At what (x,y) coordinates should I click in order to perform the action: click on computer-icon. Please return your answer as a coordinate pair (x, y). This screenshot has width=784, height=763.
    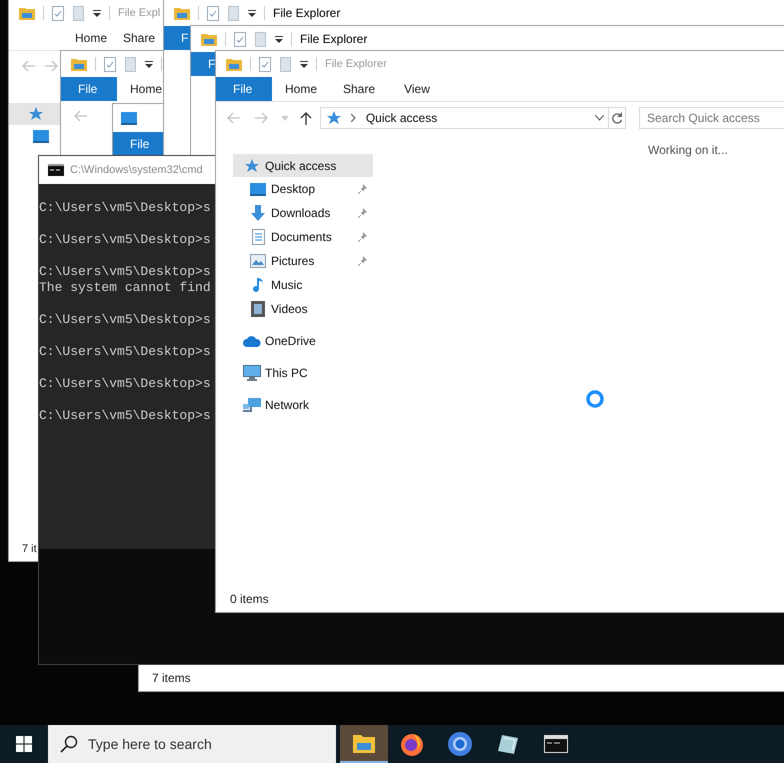
    Looking at the image, I should click on (252, 373).